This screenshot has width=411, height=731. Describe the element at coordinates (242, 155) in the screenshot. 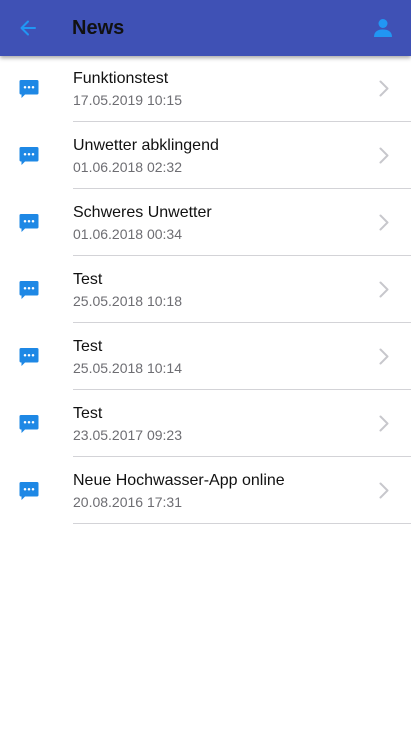

I see `news-item-text: Unwetter abklingend 01.06.2018 02:32` at that location.